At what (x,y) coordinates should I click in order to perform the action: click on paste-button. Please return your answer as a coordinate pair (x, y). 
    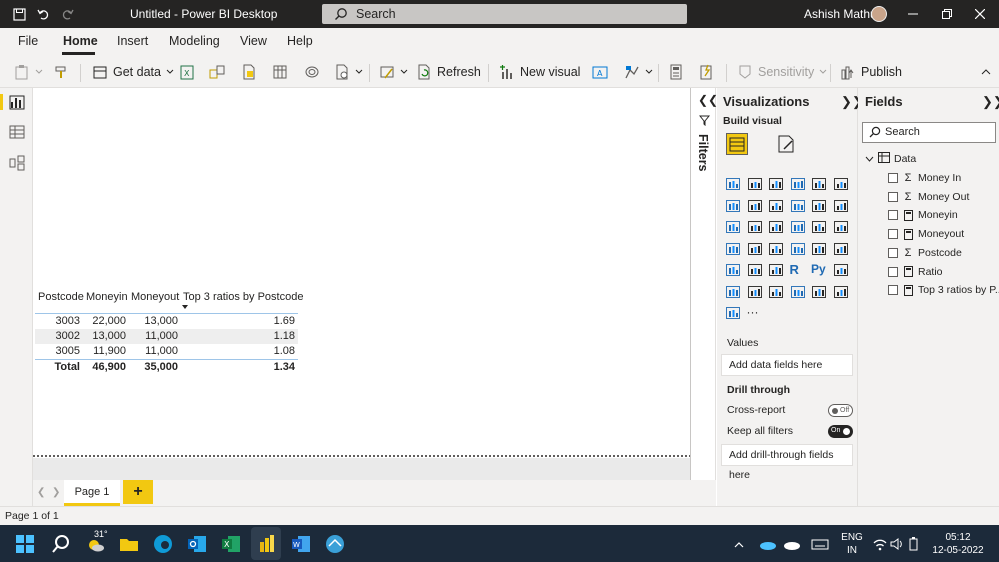
    Looking at the image, I should click on (28, 72).